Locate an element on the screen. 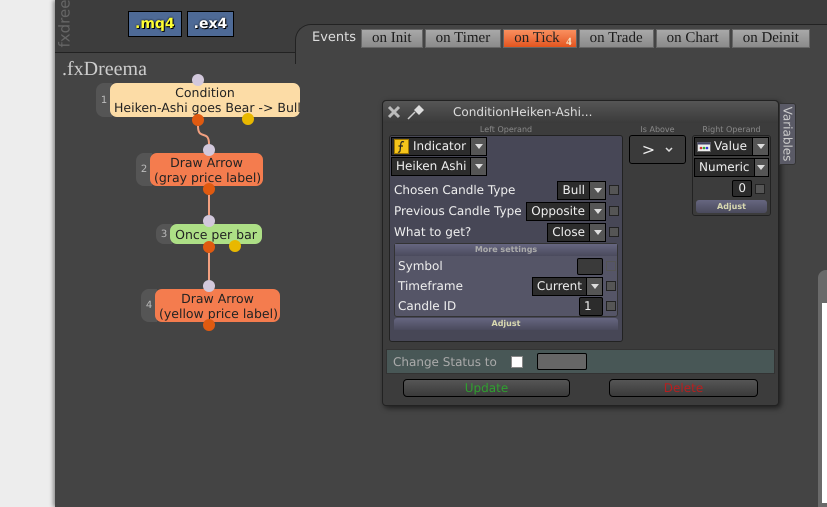 This screenshot has width=827, height=507. status-field is located at coordinates (561, 361).